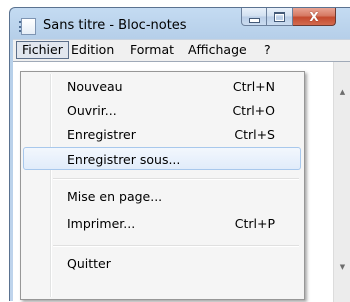 The width and height of the screenshot is (350, 302). What do you see at coordinates (101, 134) in the screenshot?
I see `menu-item-label: Enregistrer` at bounding box center [101, 134].